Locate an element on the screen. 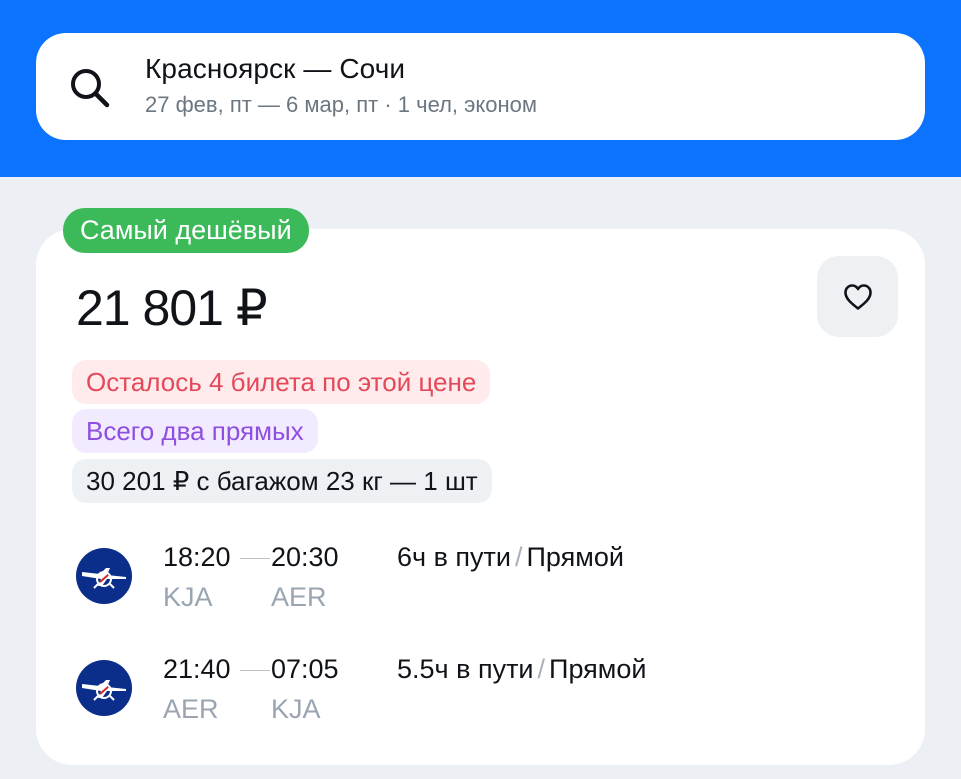 The width and height of the screenshot is (961, 779). flight-info: 6ч в пути / Прямой is located at coordinates (510, 557).